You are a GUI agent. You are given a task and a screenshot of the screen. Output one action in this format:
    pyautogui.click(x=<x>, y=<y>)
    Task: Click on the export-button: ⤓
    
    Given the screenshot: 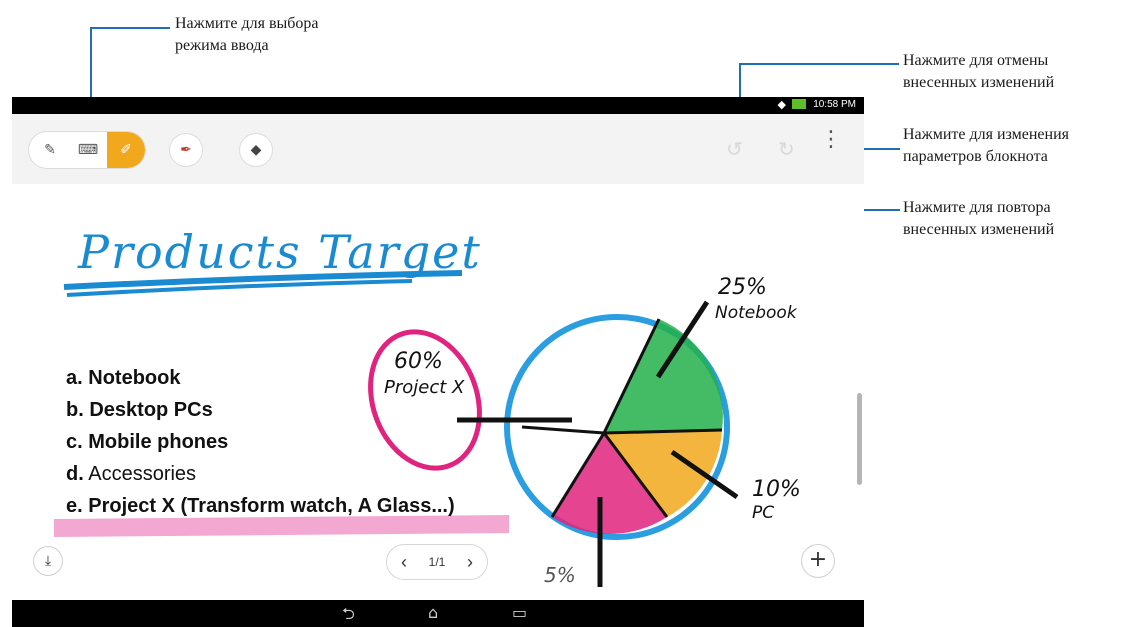 What is the action you would take?
    pyautogui.click(x=48, y=561)
    